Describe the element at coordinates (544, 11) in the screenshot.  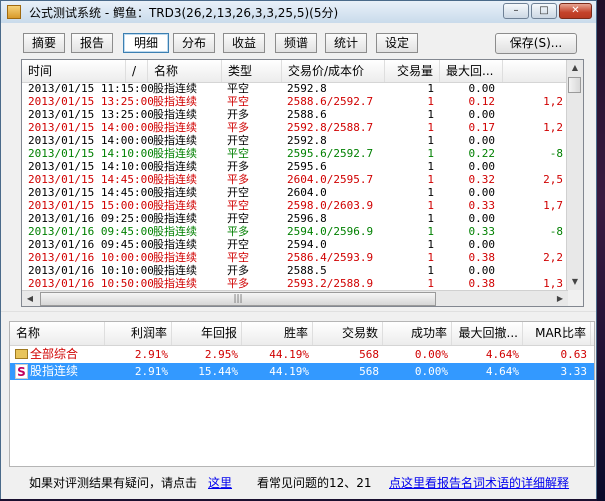
I see `maximize-button: □` at that location.